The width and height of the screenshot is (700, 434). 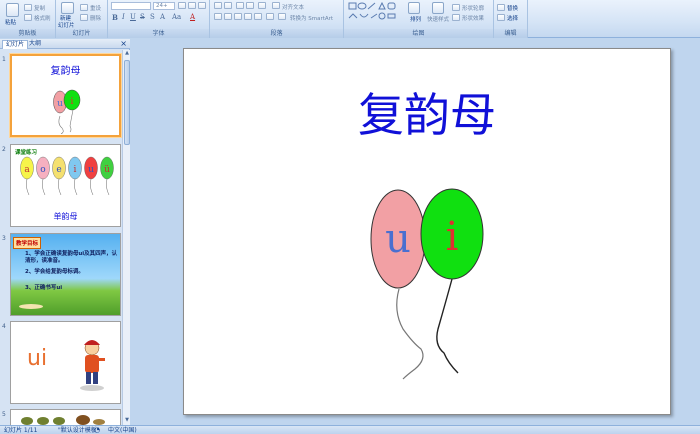 I want to click on drawing-group: 排列 快速样式 形状轮廓 形状效果 绘图, so click(x=419, y=19).